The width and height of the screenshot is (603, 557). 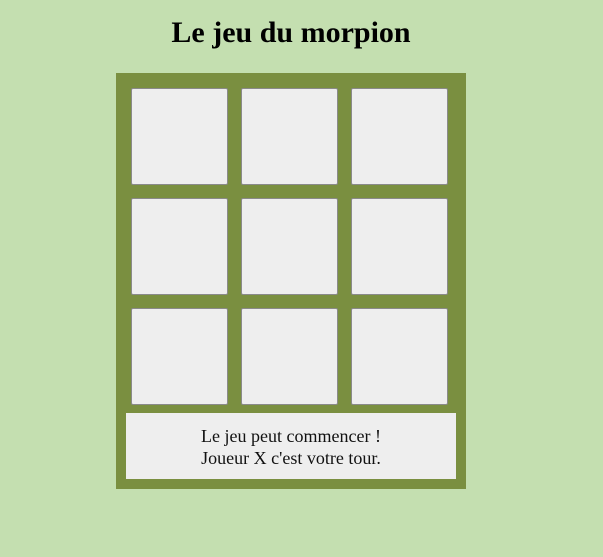 What do you see at coordinates (291, 436) in the screenshot?
I see `status-message: Le jeu peut commencer !` at bounding box center [291, 436].